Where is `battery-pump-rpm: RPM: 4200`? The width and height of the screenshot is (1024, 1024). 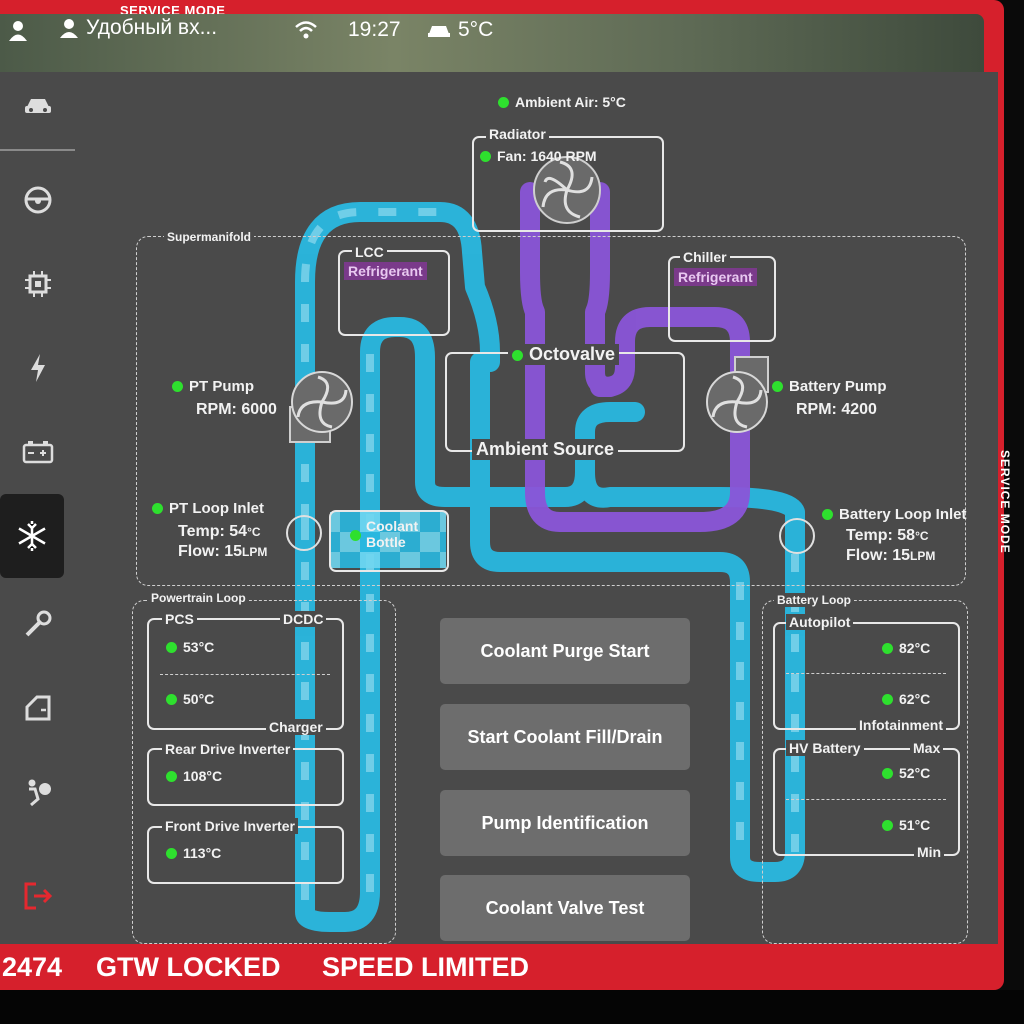
battery-pump-rpm: RPM: 4200 is located at coordinates (836, 409).